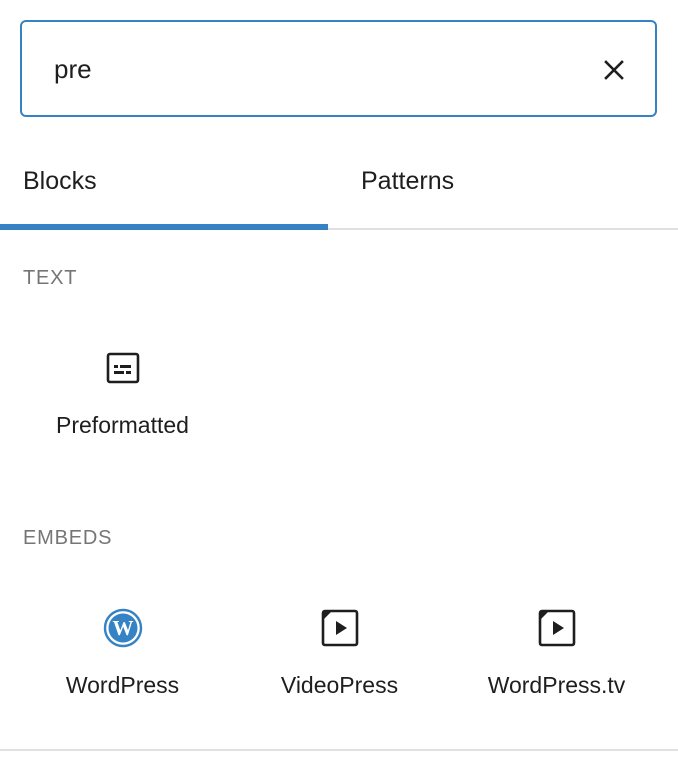 This screenshot has width=678, height=760. Describe the element at coordinates (339, 750) in the screenshot. I see `bottom-divider` at that location.